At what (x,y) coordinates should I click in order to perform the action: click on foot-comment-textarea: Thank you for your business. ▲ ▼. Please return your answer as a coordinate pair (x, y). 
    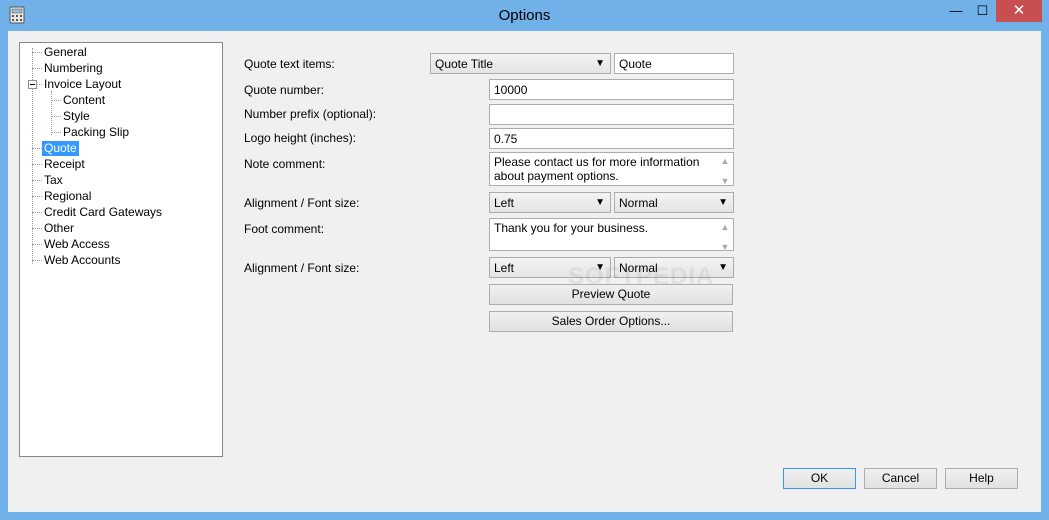
    Looking at the image, I should click on (611, 234).